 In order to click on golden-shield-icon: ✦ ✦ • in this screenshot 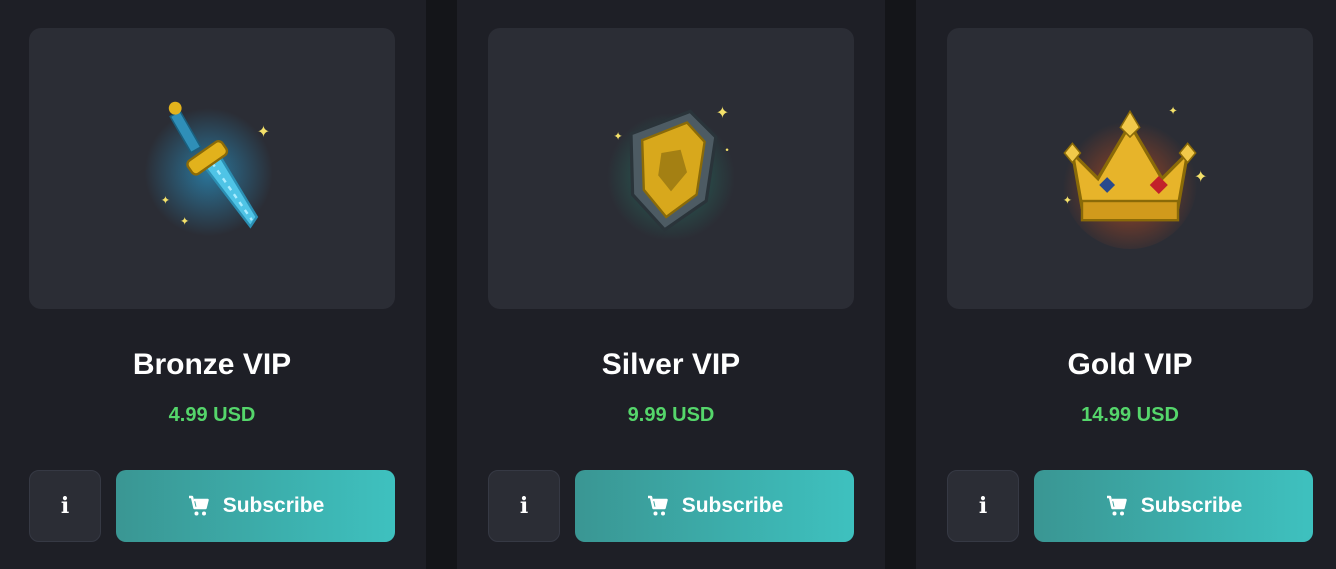, I will do `click(671, 172)`.